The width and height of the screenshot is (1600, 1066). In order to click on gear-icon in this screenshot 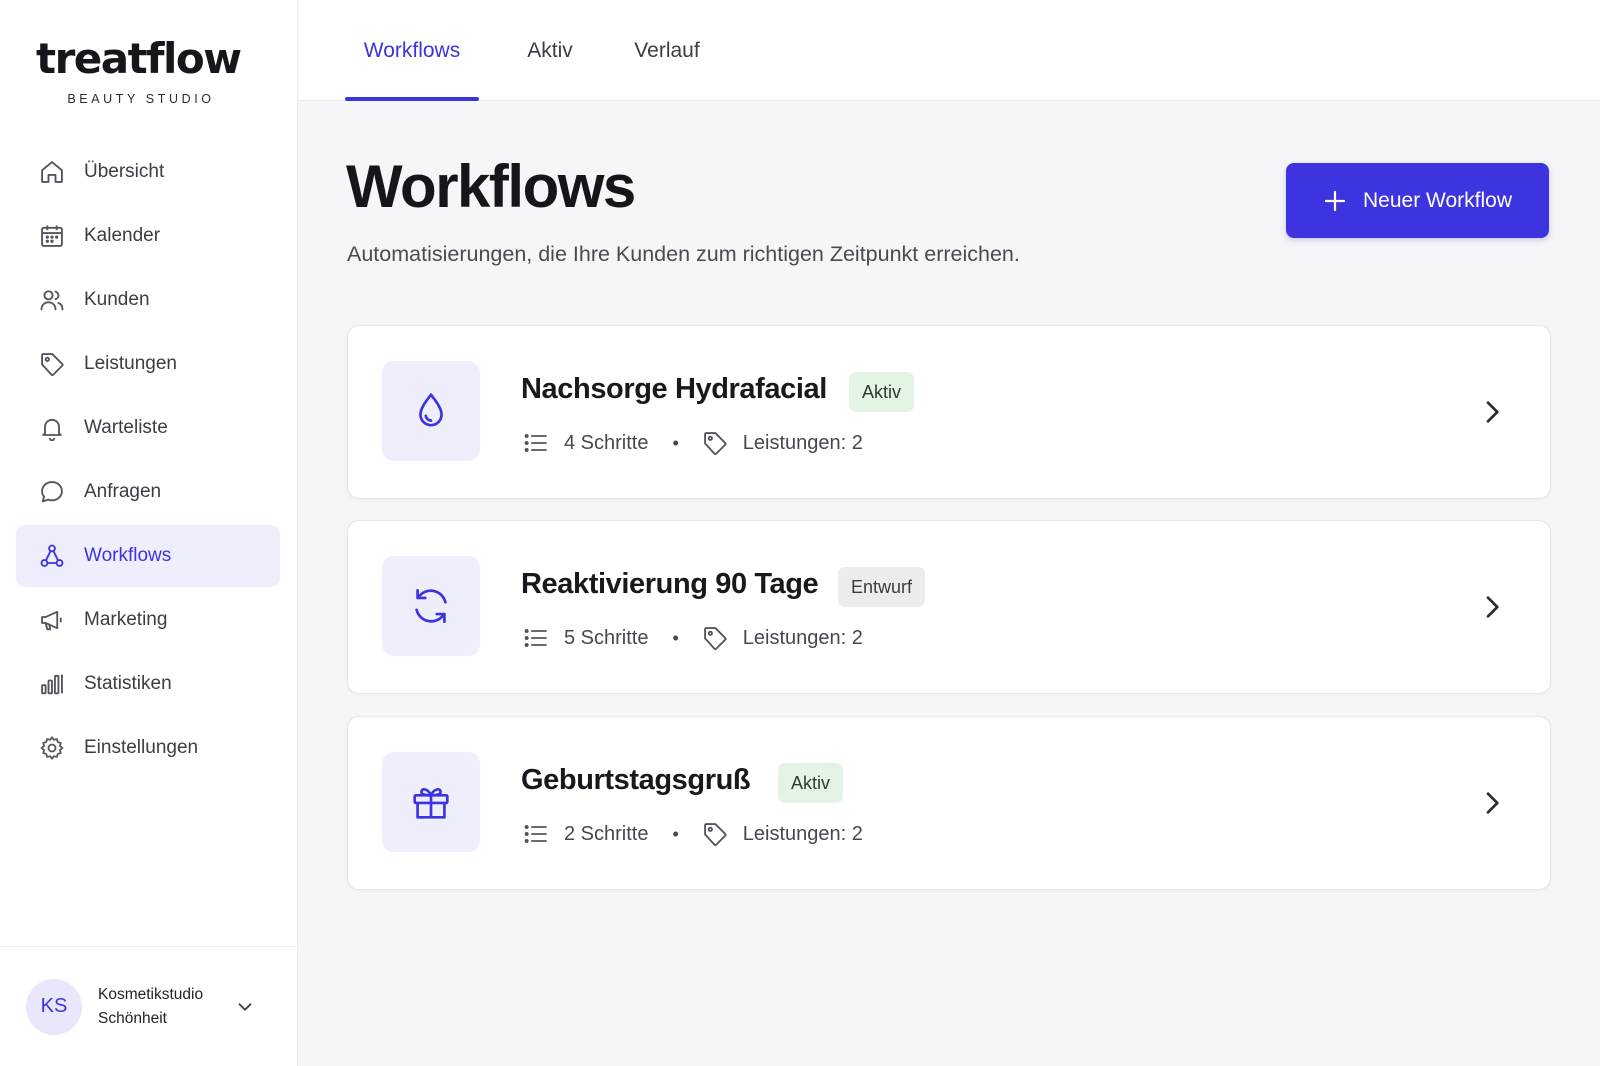, I will do `click(52, 748)`.